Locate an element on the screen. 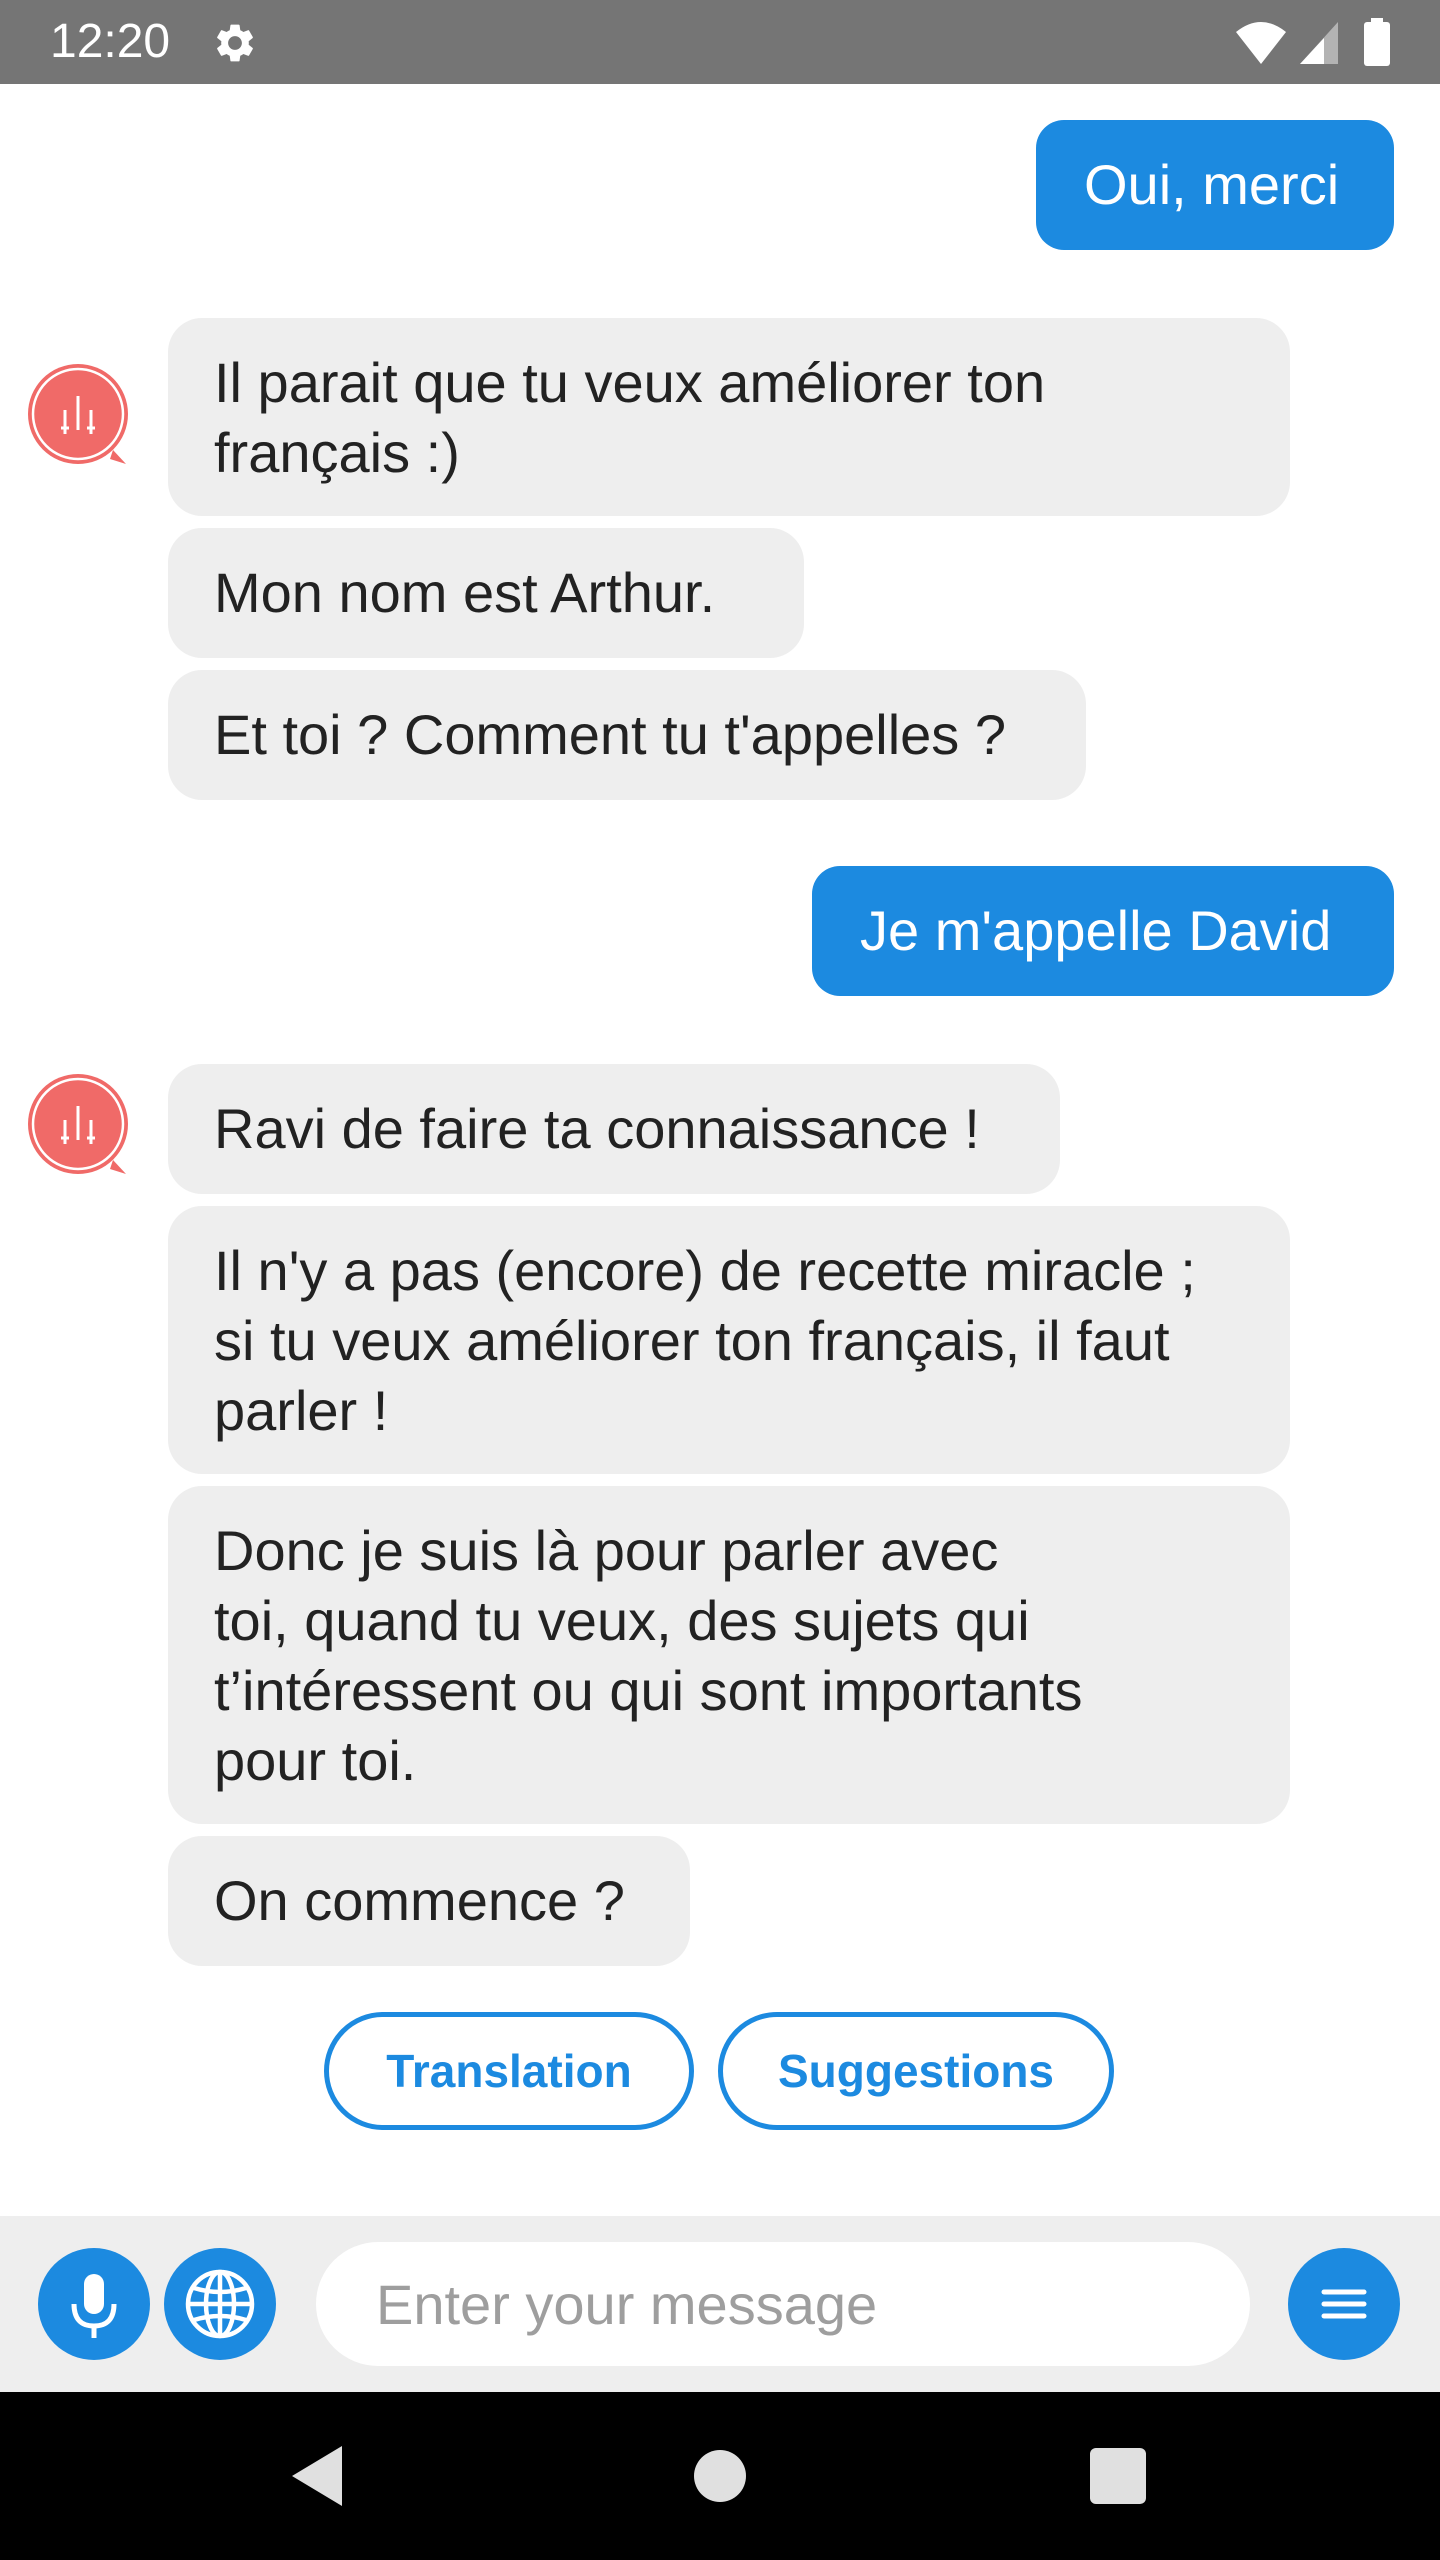 This screenshot has height=2560, width=1440. bot-message: Et toi ? Comment tu t'appelles ? is located at coordinates (627, 735).